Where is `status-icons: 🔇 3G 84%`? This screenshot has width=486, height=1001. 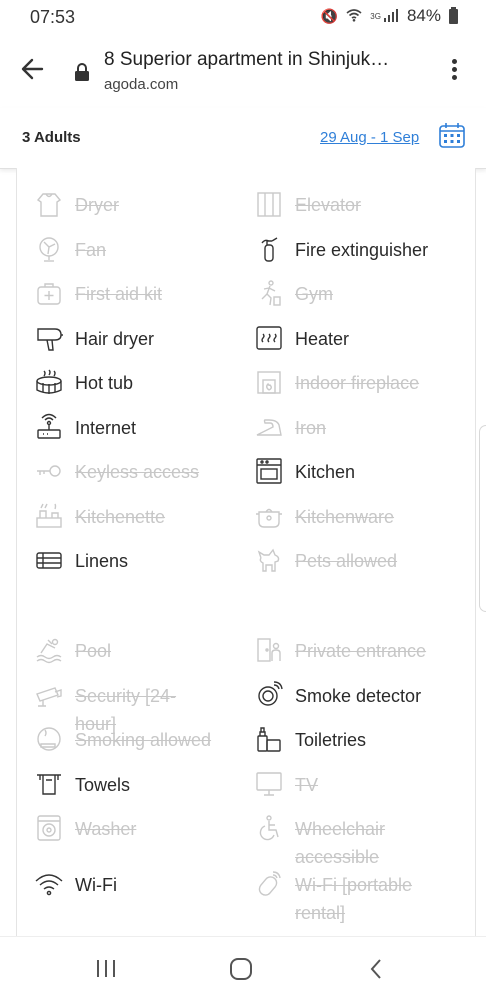 status-icons: 🔇 3G 84% is located at coordinates (389, 16).